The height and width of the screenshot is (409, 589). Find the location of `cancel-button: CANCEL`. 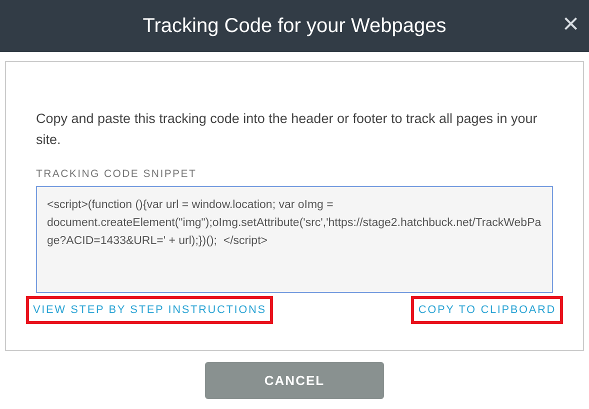

cancel-button: CANCEL is located at coordinates (294, 380).